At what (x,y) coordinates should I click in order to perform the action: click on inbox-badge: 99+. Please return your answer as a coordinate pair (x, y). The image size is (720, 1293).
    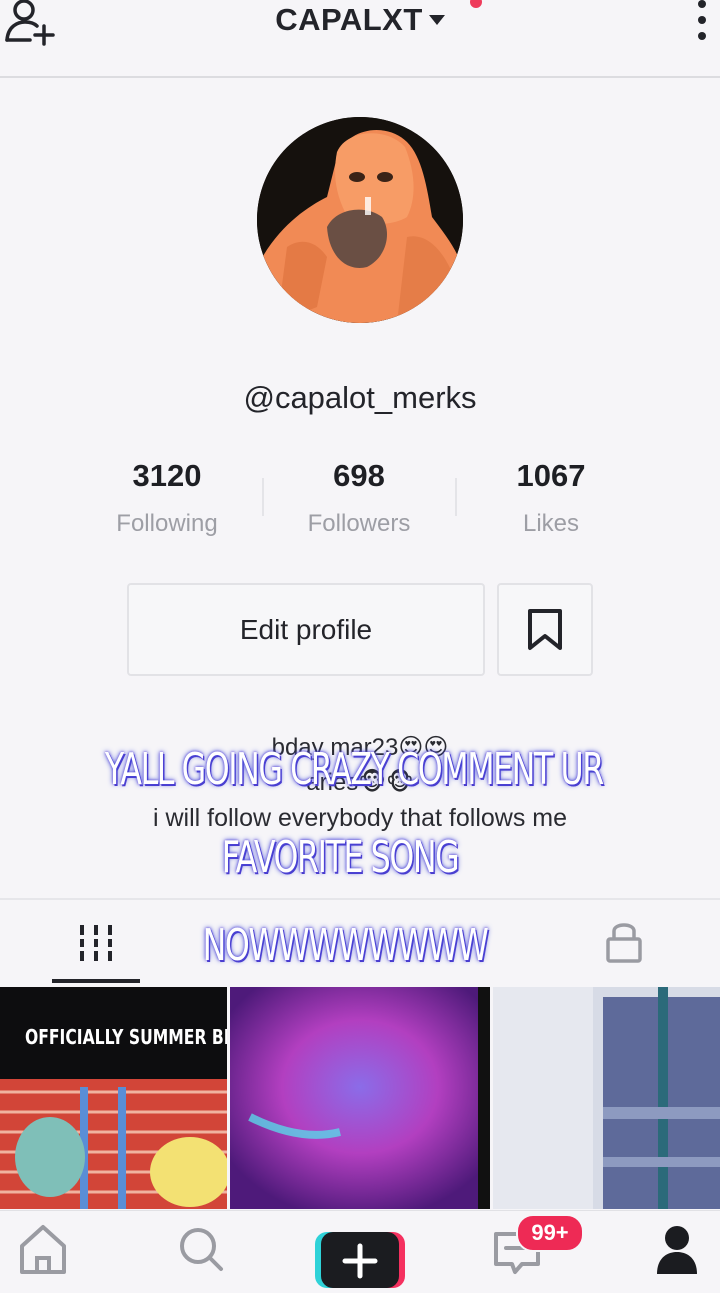
    Looking at the image, I should click on (550, 1233).